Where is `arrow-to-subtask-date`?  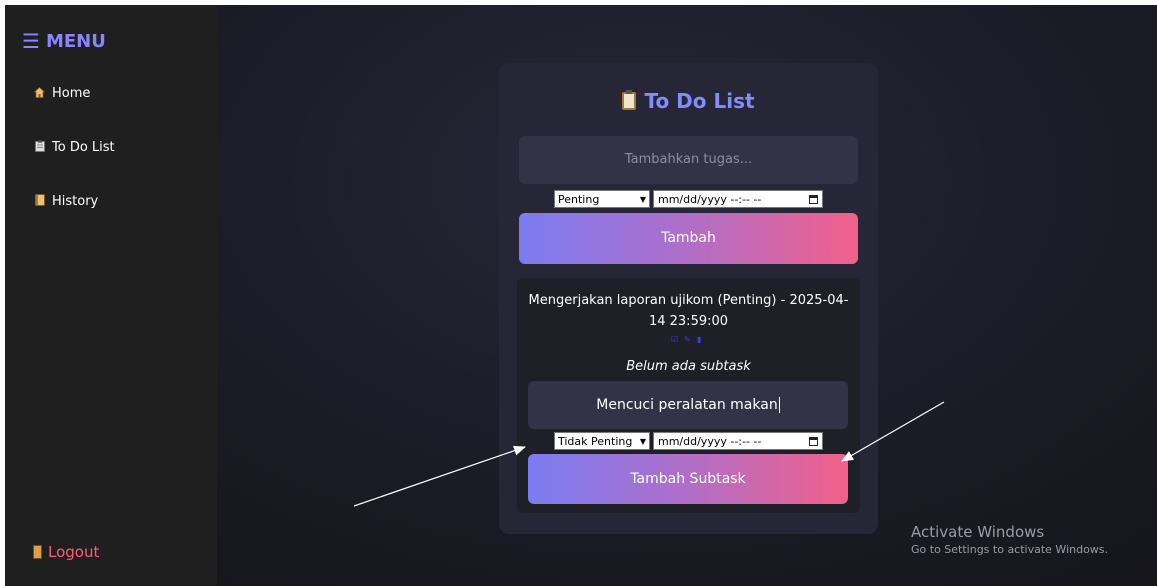
arrow-to-subtask-date is located at coordinates (893, 431).